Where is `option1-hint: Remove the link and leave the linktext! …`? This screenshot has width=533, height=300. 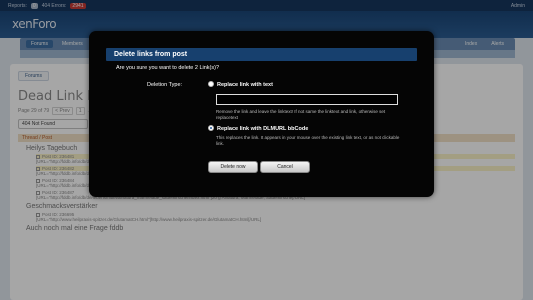 option1-hint: Remove the link and leave the linktext! … is located at coordinates (301, 114).